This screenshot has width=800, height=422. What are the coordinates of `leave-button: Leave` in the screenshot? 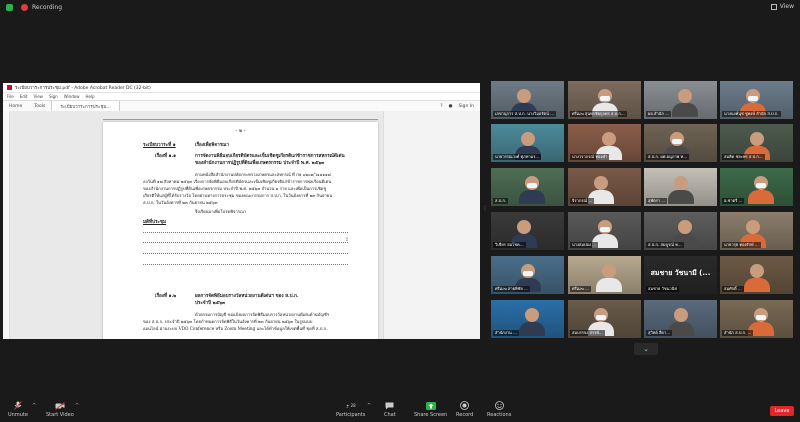 It's located at (782, 411).